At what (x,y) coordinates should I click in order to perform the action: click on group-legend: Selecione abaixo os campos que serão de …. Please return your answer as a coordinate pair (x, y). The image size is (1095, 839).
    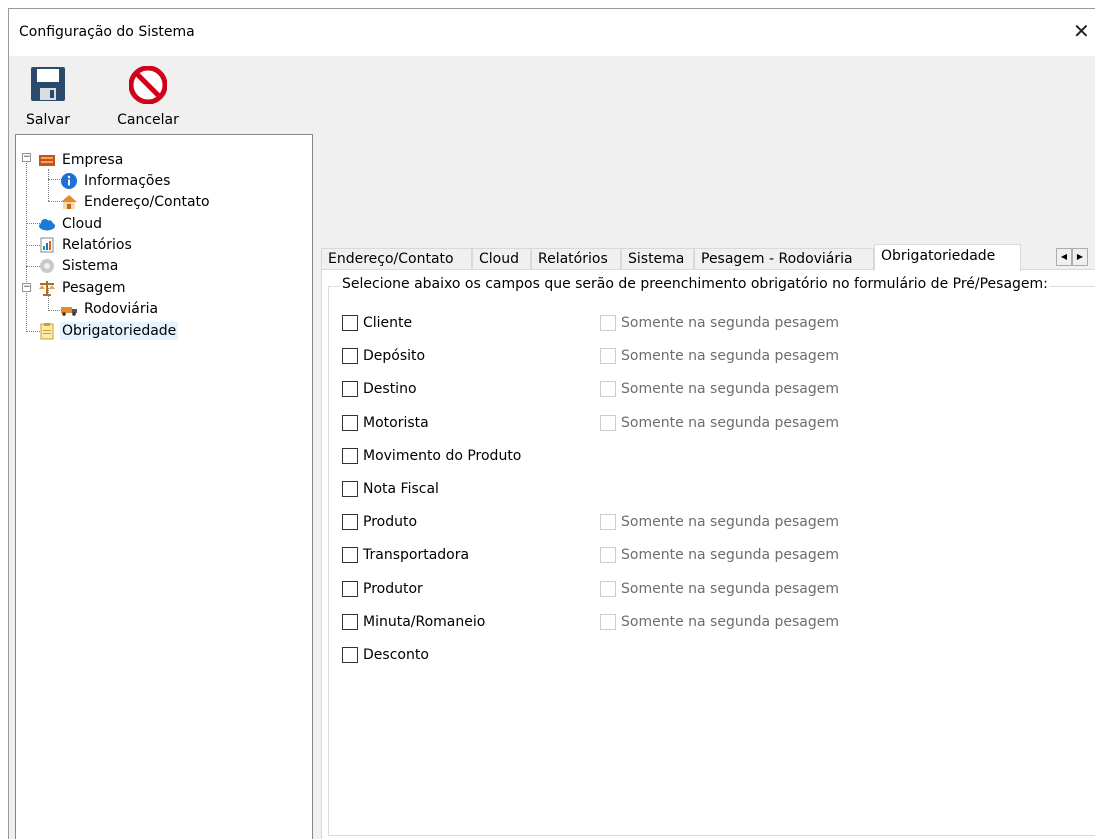
    Looking at the image, I should click on (695, 284).